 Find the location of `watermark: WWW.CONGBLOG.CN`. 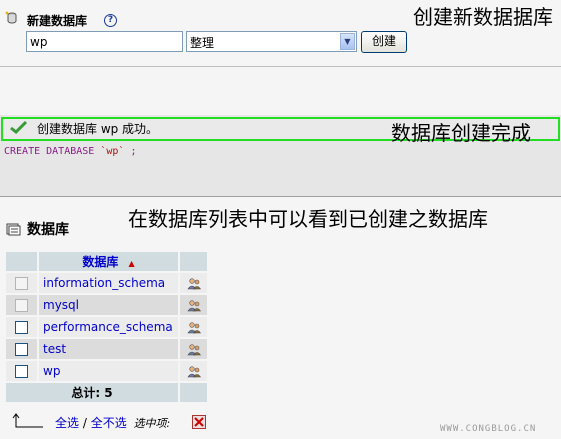

watermark: WWW.CONGBLOG.CN is located at coordinates (488, 429).